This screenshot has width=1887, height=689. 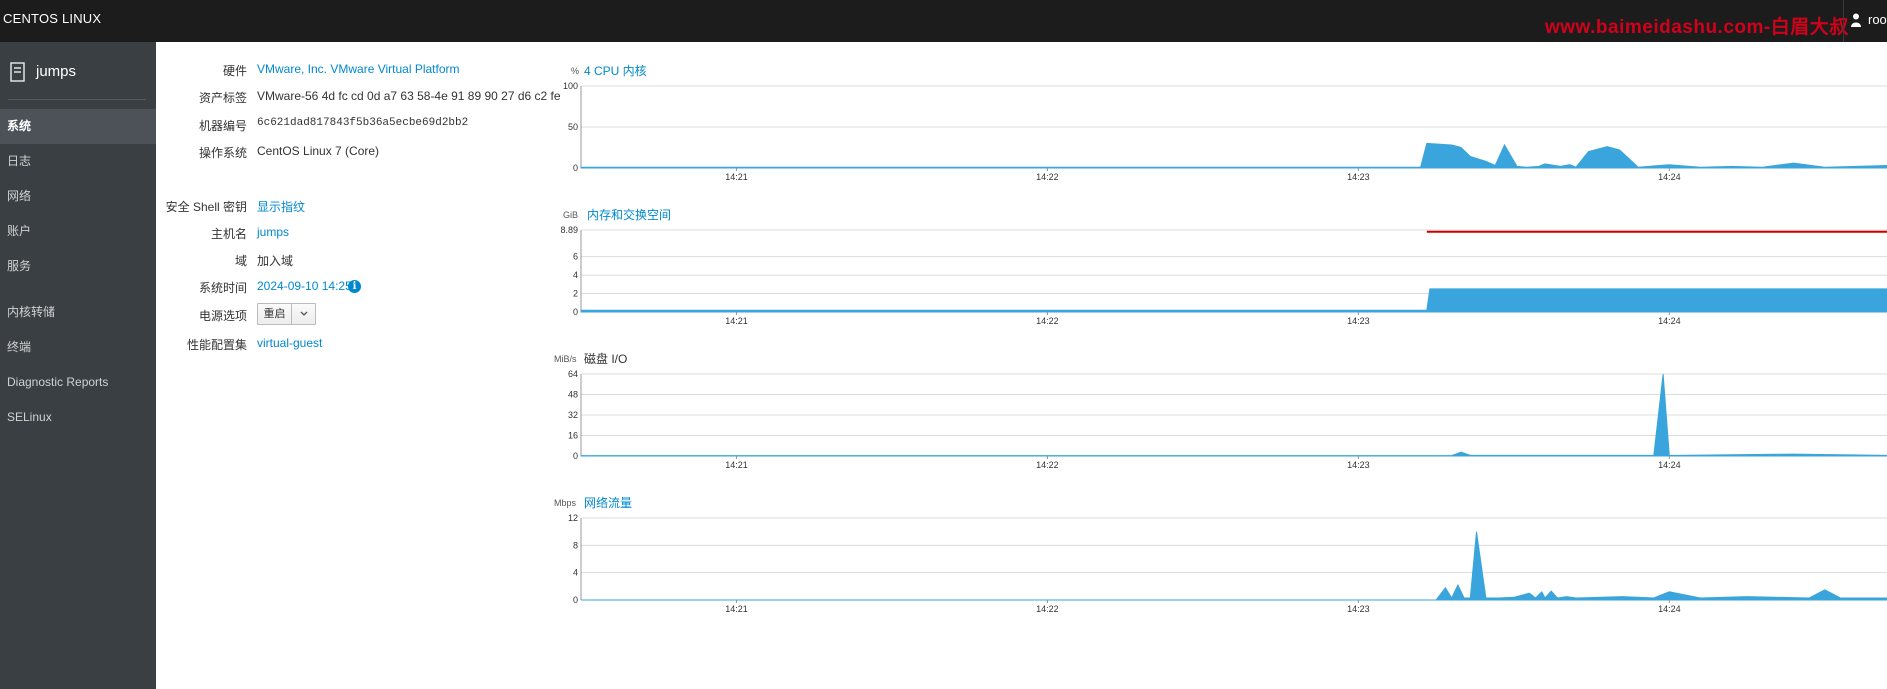 I want to click on disk-x-tick-label: 14:22, so click(x=1047, y=465).